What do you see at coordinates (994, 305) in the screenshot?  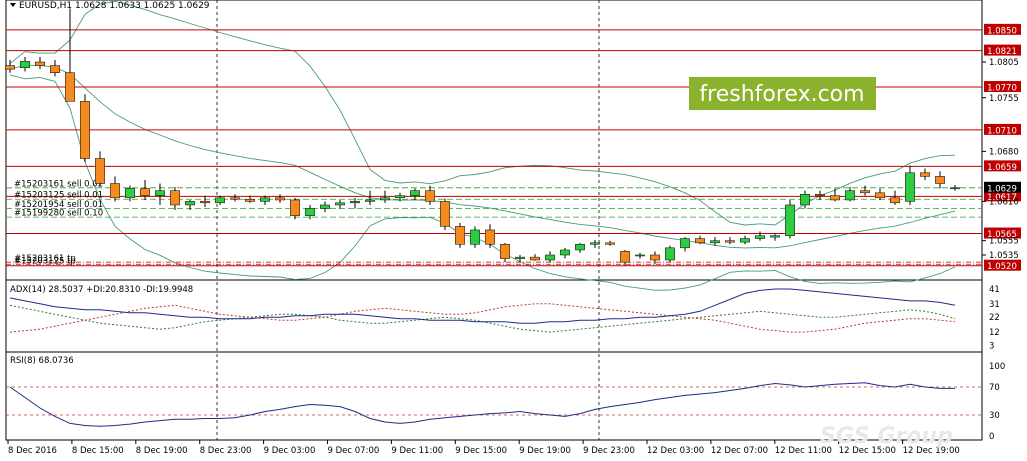 I see `adx-tick-label: 31` at bounding box center [994, 305].